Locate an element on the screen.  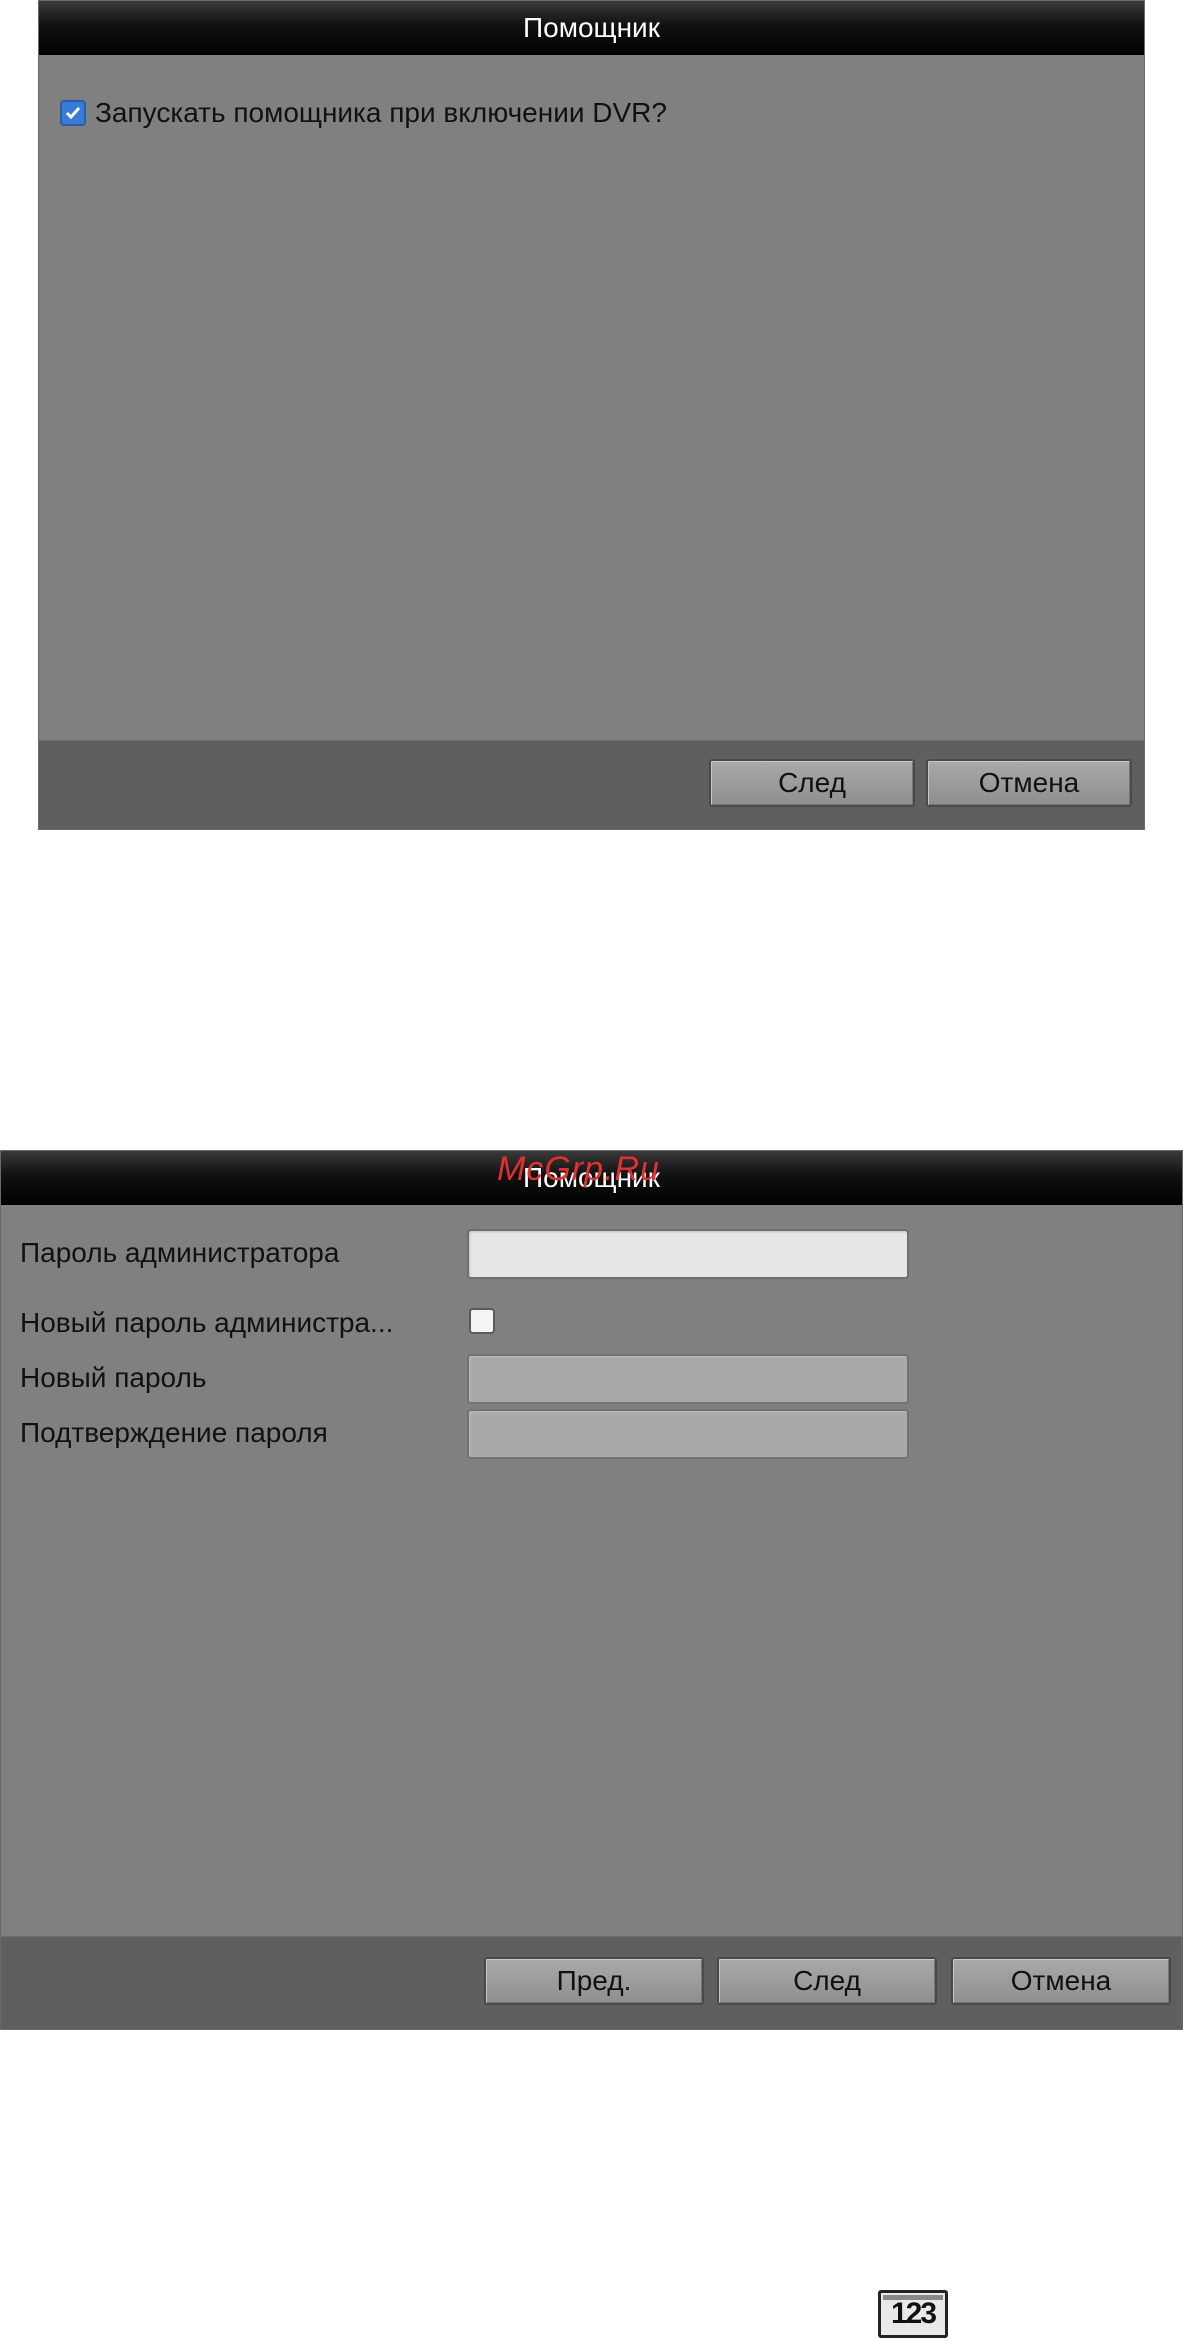
run-wizard-on-startup-label: Запускать помощника при включении DVR? is located at coordinates (381, 112).